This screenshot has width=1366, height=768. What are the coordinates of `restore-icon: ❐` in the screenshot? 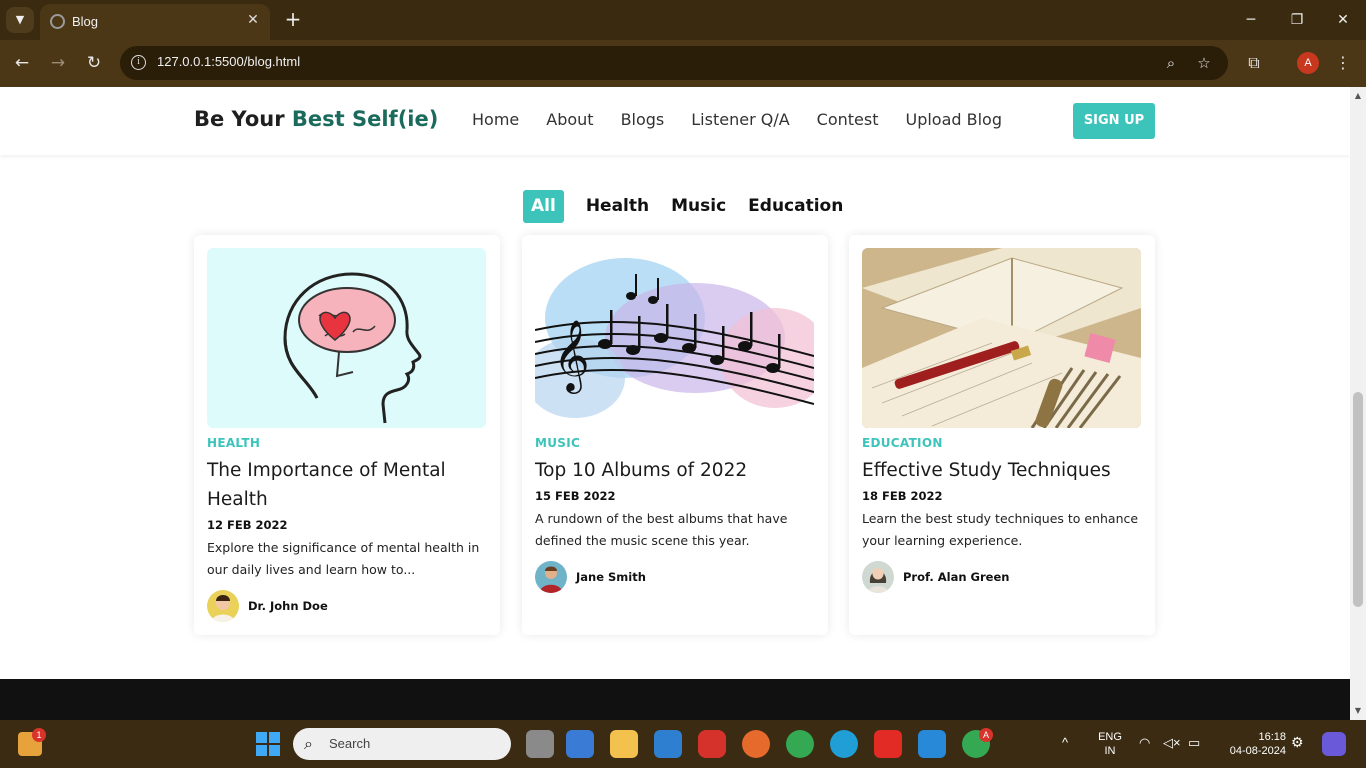 It's located at (1297, 20).